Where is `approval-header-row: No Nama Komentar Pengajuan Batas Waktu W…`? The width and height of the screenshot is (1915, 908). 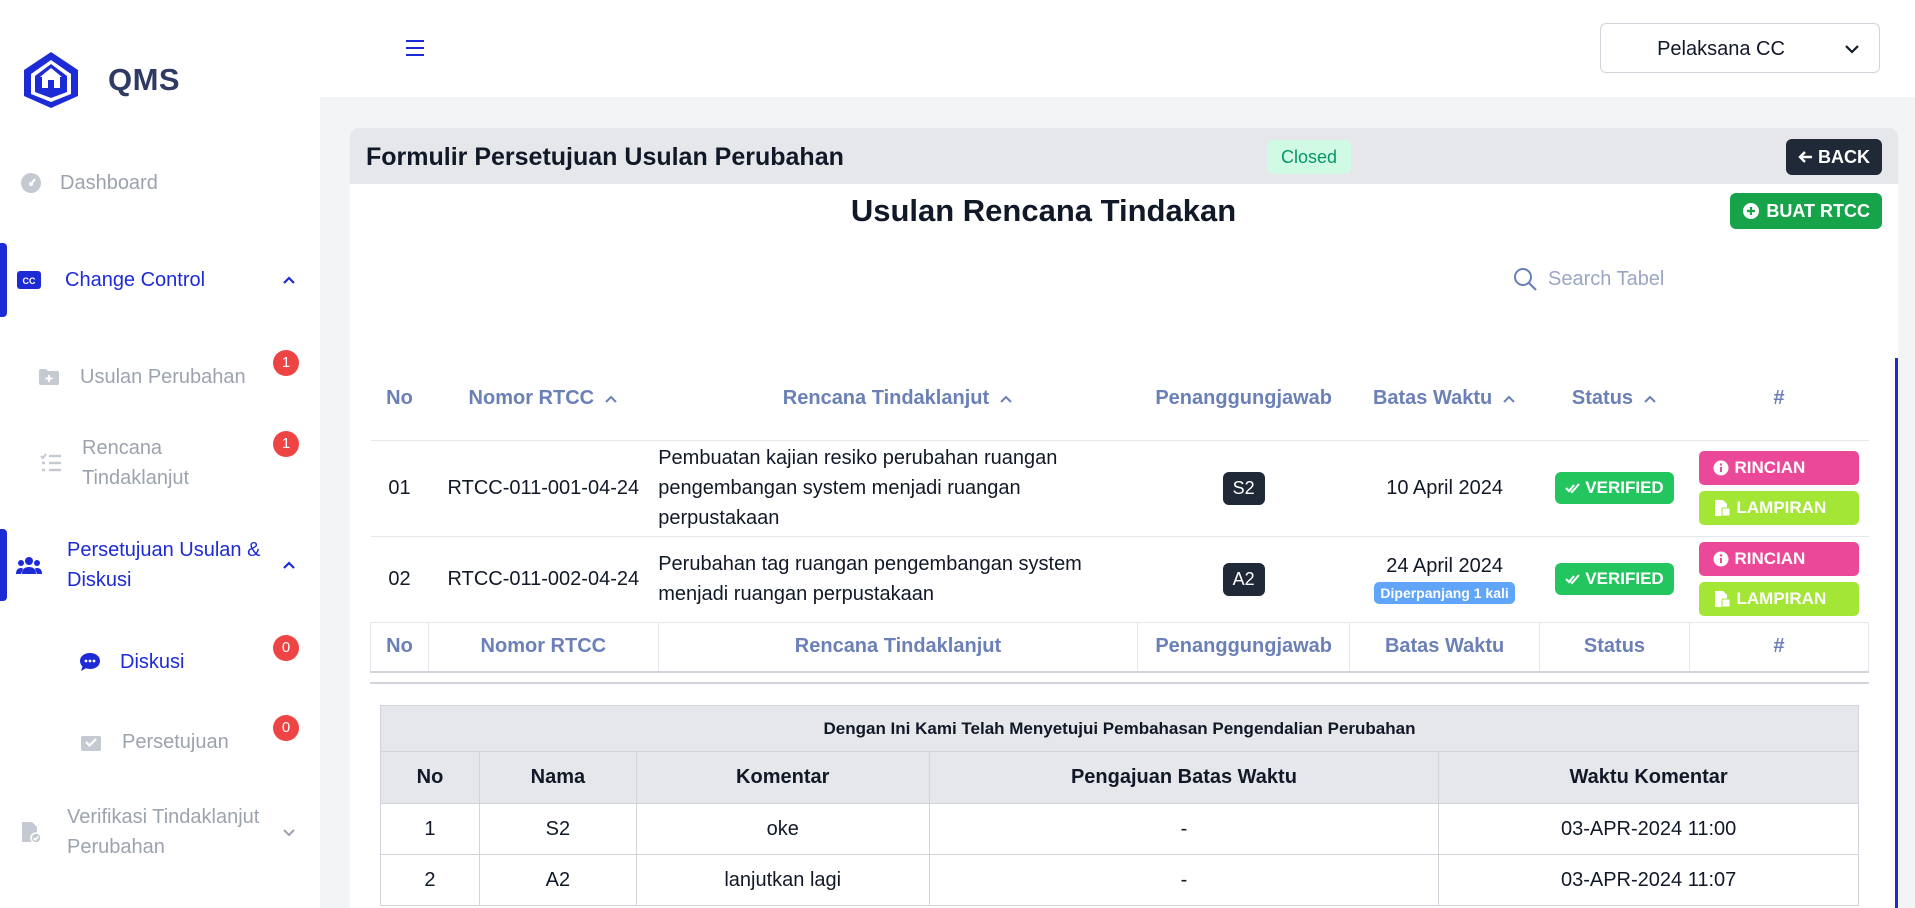 approval-header-row: No Nama Komentar Pengajuan Batas Waktu W… is located at coordinates (1119, 777).